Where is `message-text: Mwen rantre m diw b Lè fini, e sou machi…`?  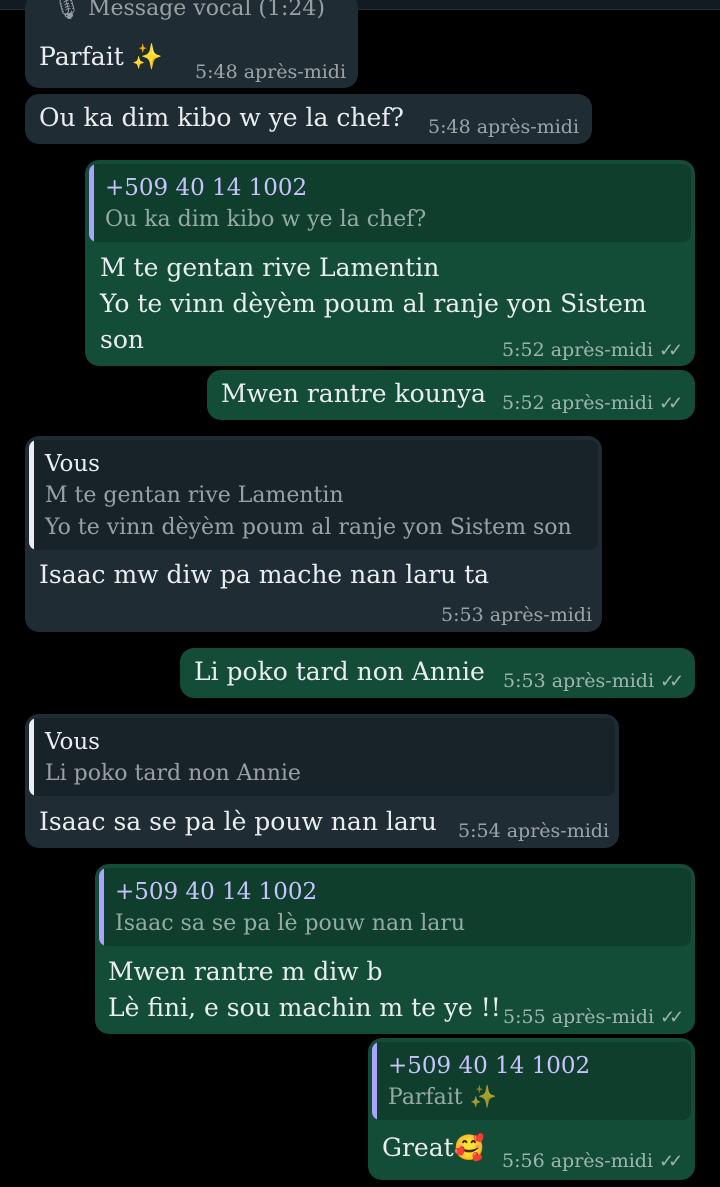
message-text: Mwen rantre m diw b Lè fini, e sou machi… is located at coordinates (304, 989).